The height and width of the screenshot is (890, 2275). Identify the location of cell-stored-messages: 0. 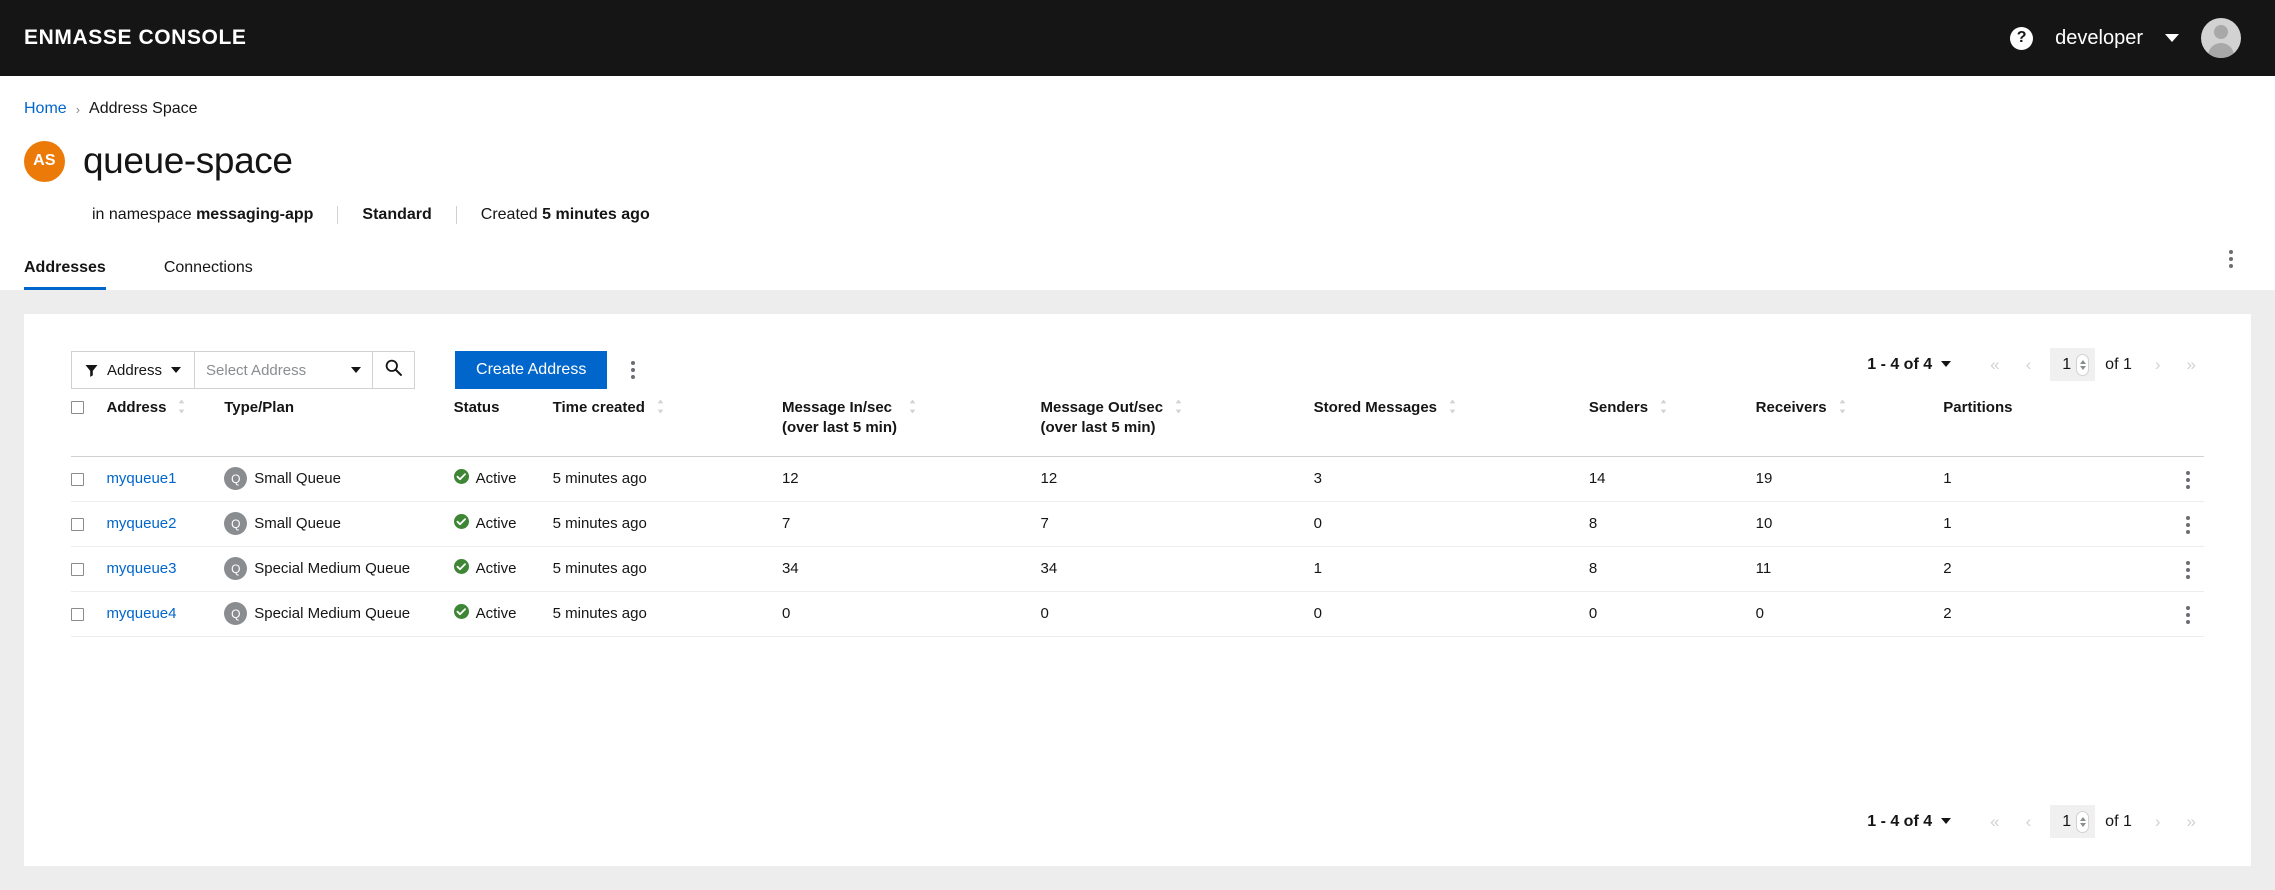
(1451, 614).